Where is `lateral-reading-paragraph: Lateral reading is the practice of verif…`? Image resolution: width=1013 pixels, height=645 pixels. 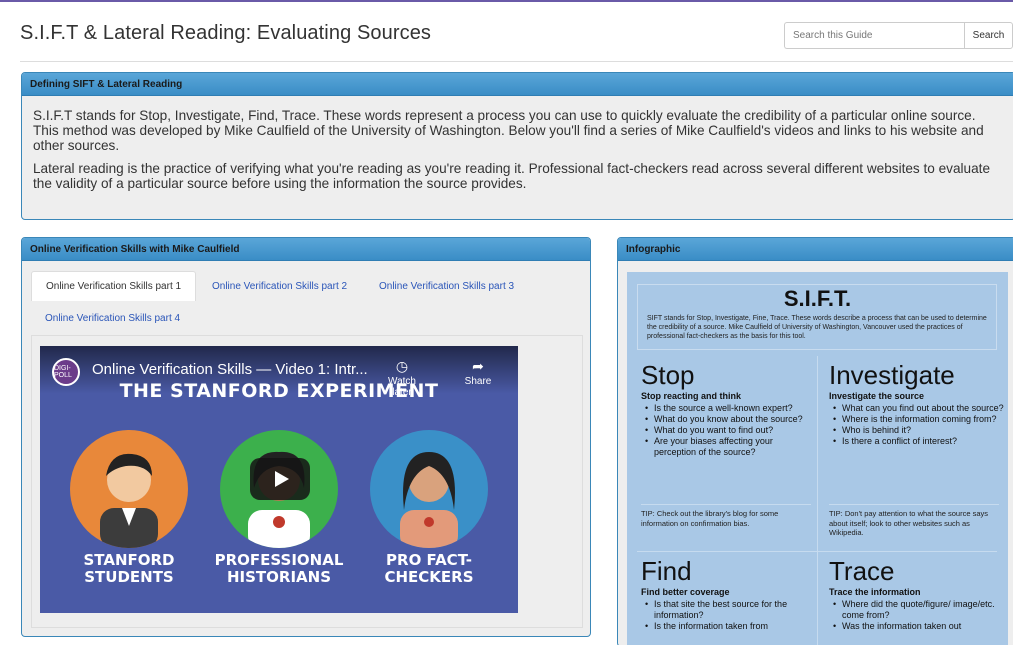 lateral-reading-paragraph: Lateral reading is the practice of verif… is located at coordinates (512, 176).